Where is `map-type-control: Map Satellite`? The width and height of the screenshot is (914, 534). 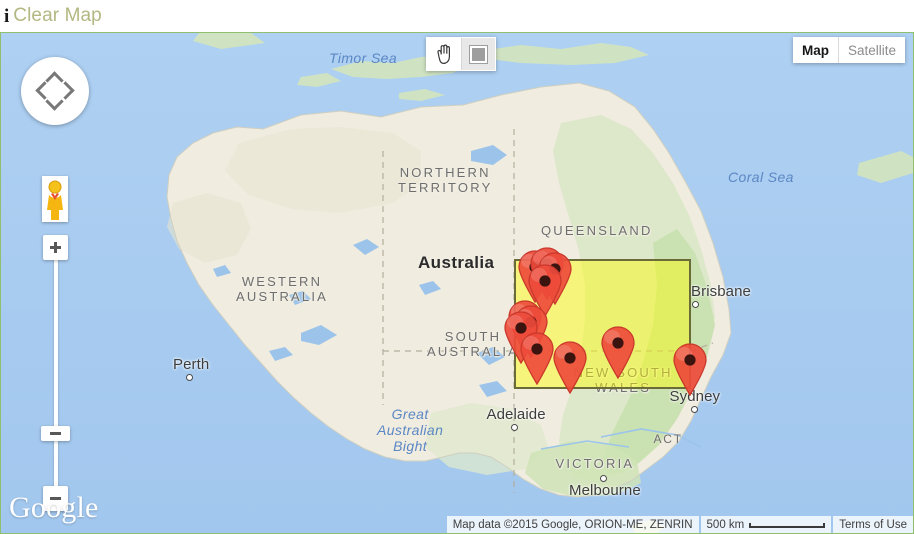 map-type-control: Map Satellite is located at coordinates (848, 50).